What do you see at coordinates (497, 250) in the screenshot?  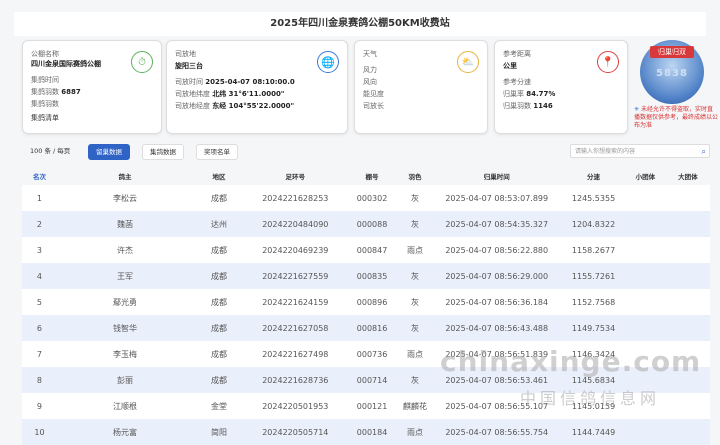 I see `return-time: 2025-04-07 08:56:22.880` at bounding box center [497, 250].